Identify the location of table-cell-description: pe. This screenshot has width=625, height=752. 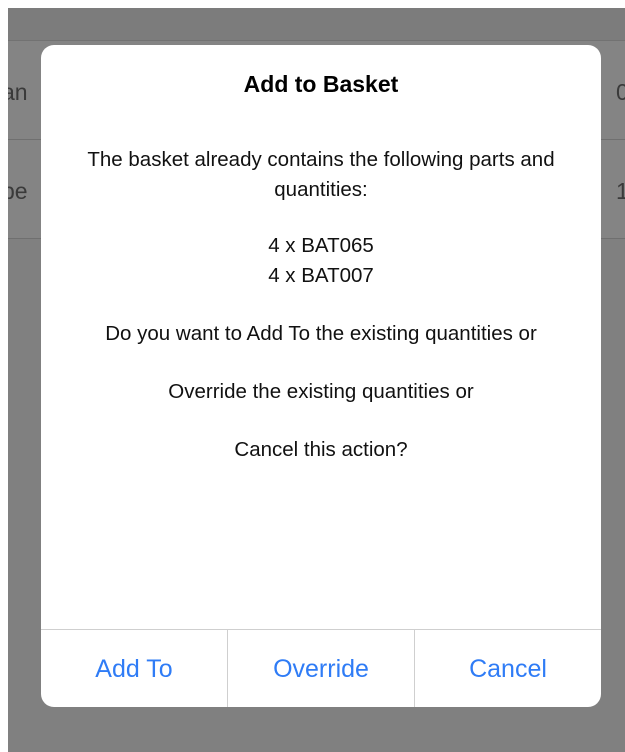
(18, 191).